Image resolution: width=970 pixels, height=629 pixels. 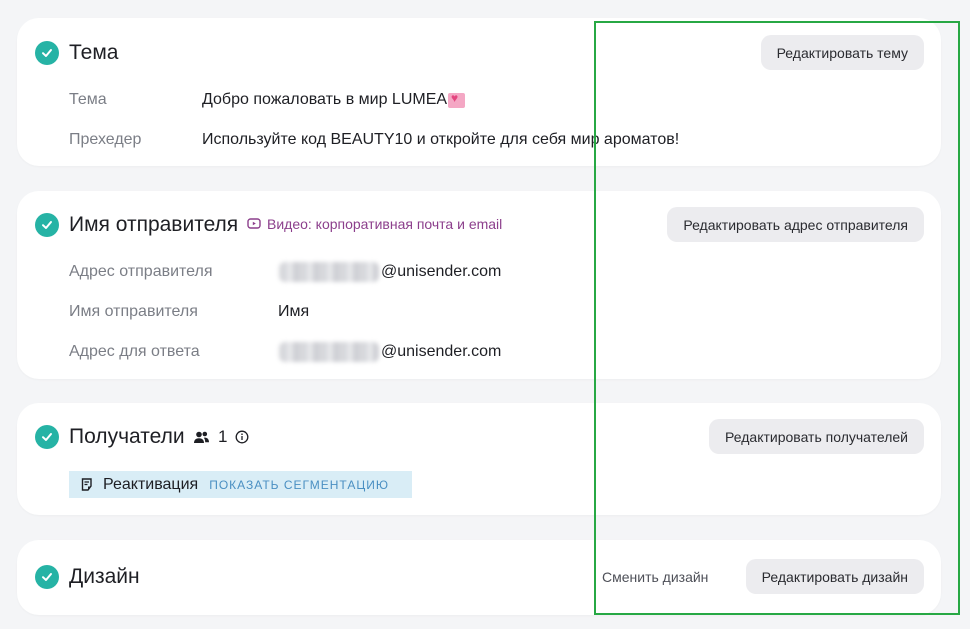 What do you see at coordinates (151, 484) in the screenshot?
I see `segment-label: Реактивация` at bounding box center [151, 484].